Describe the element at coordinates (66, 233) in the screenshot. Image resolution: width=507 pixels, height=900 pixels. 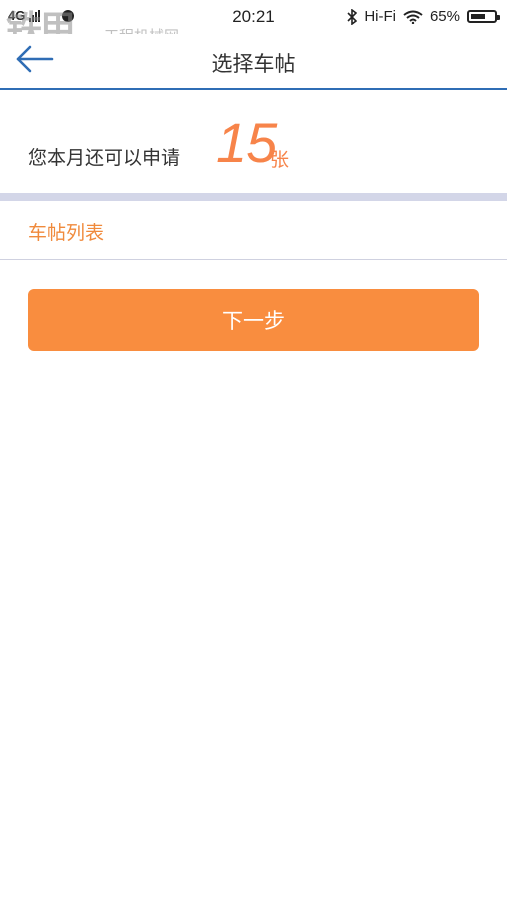
I see `list-header-label: 车帖列表` at that location.